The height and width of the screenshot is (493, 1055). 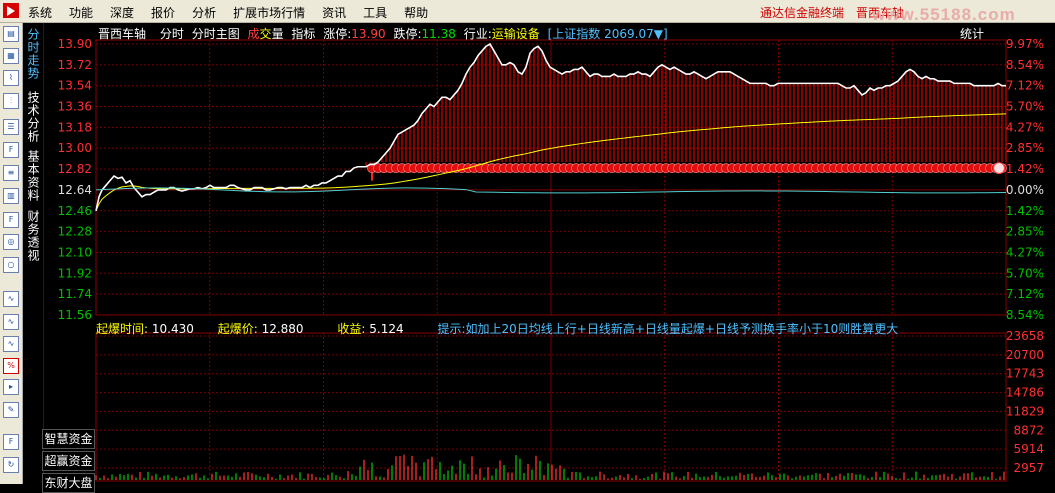 I want to click on side-btn-zhihui: 智慧资金, so click(x=68, y=439).